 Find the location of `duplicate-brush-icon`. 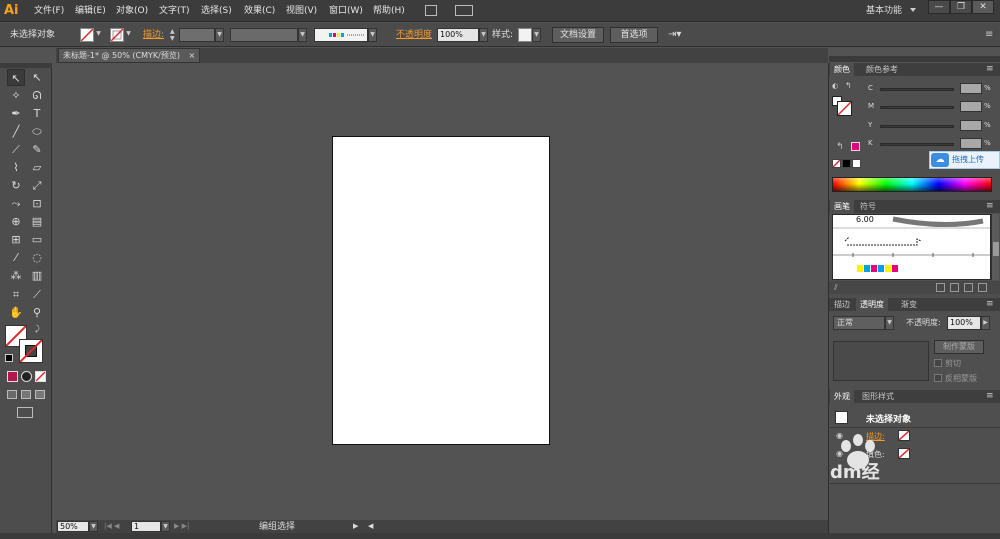

duplicate-brush-icon is located at coordinates (968, 287).